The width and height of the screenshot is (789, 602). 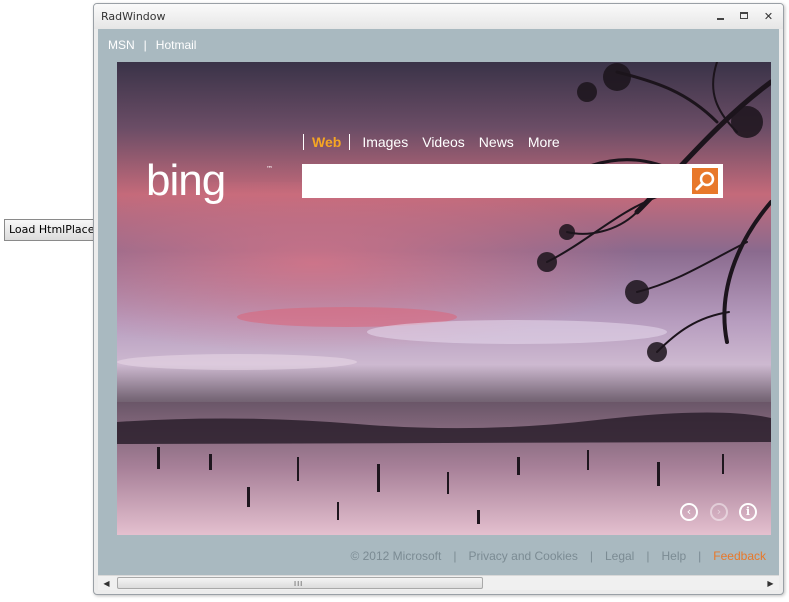 What do you see at coordinates (133, 16) in the screenshot?
I see `window-title: RadWindow` at bounding box center [133, 16].